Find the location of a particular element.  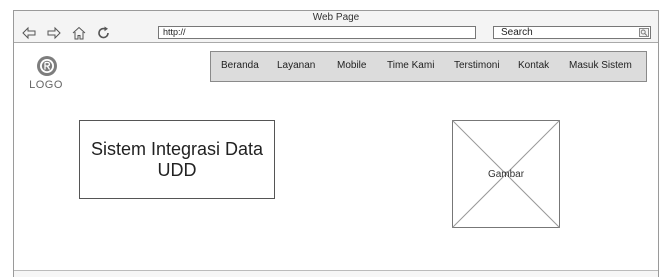

reload-icon is located at coordinates (104, 33).